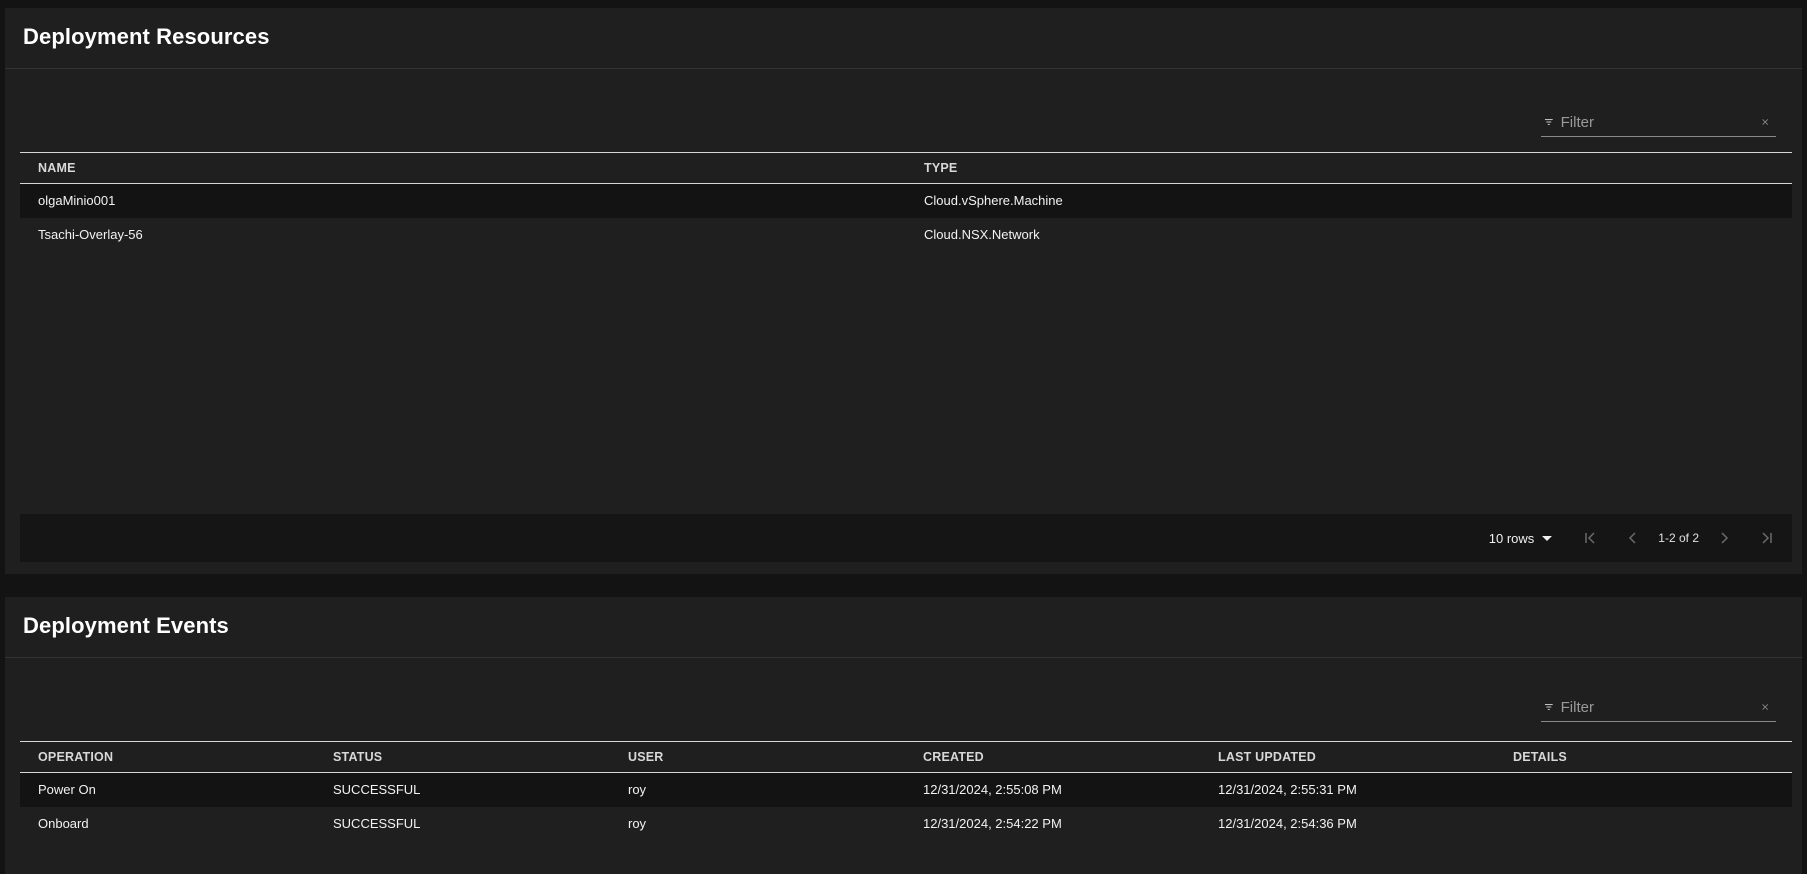  Describe the element at coordinates (63, 823) in the screenshot. I see `operation-cell: Onboard` at that location.